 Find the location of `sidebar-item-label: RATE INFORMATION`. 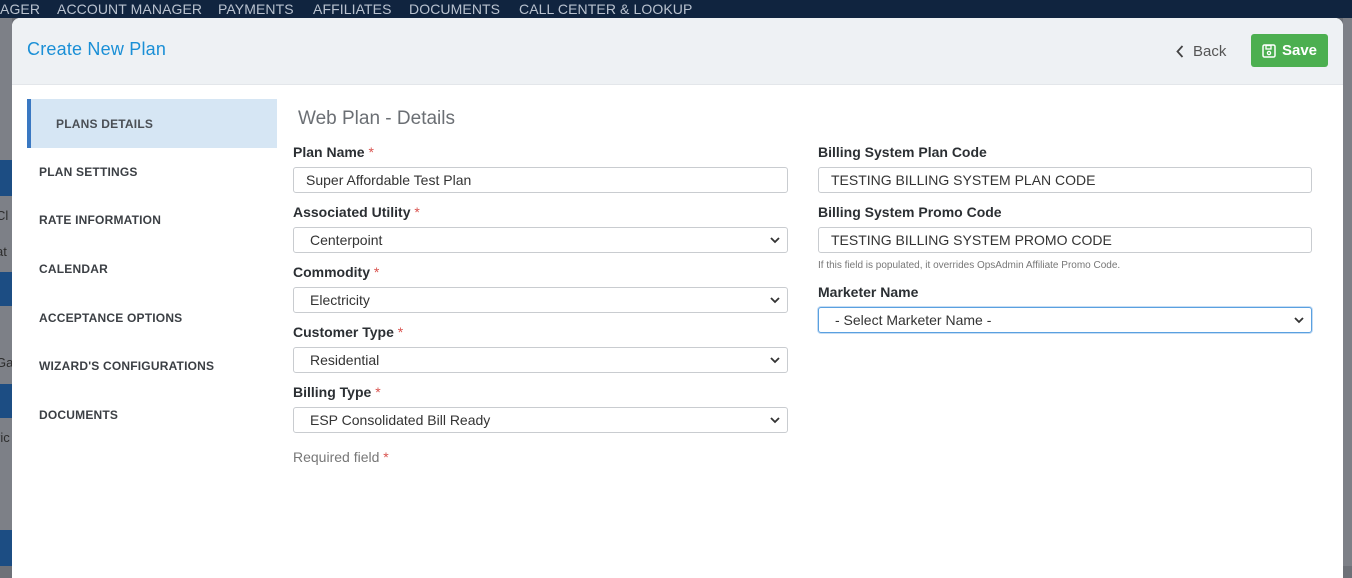

sidebar-item-label: RATE INFORMATION is located at coordinates (100, 219).